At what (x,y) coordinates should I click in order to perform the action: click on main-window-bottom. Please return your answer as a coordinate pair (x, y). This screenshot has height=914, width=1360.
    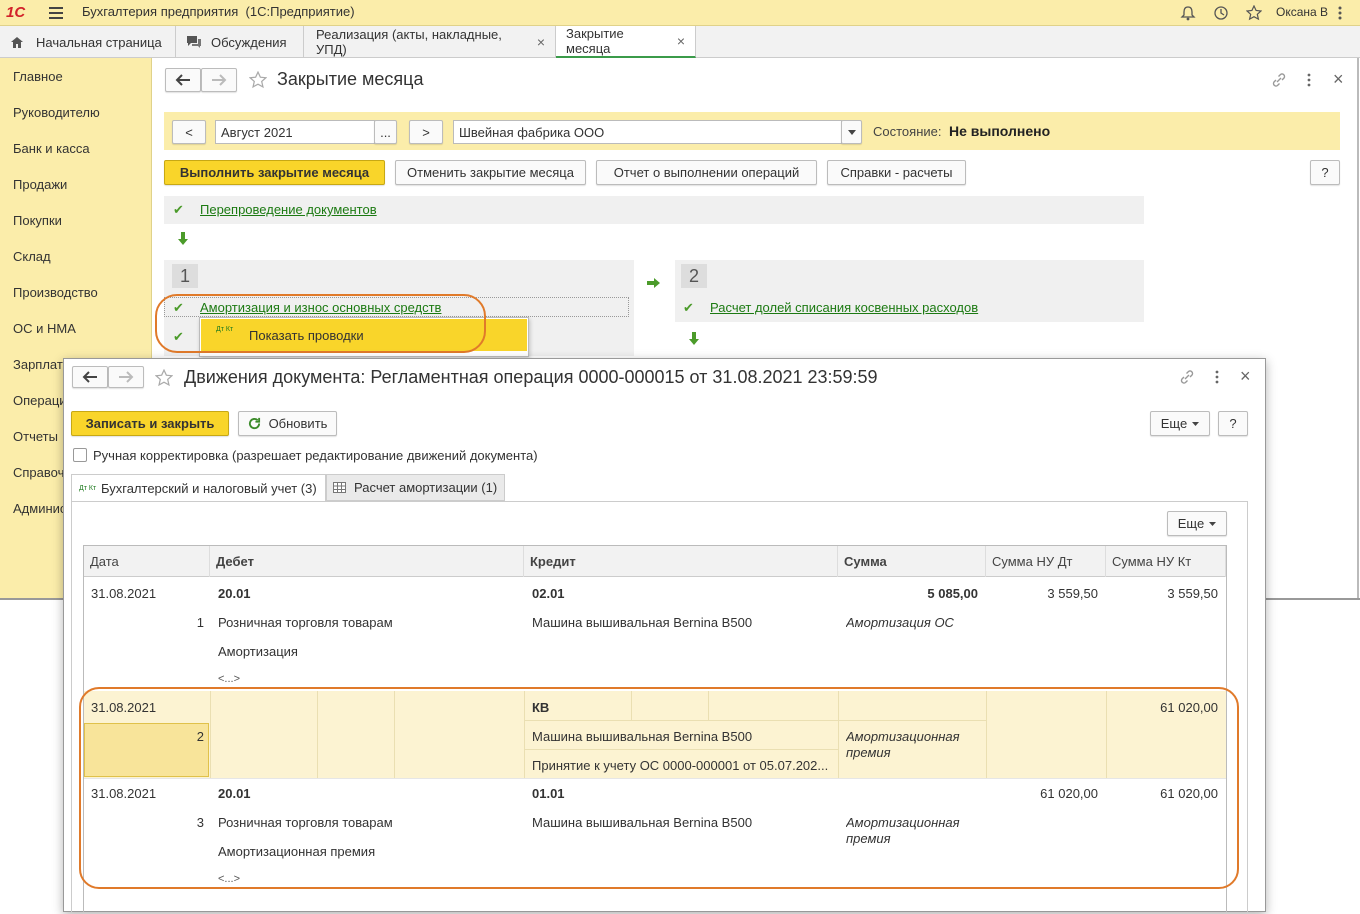
    Looking at the image, I should click on (32, 599).